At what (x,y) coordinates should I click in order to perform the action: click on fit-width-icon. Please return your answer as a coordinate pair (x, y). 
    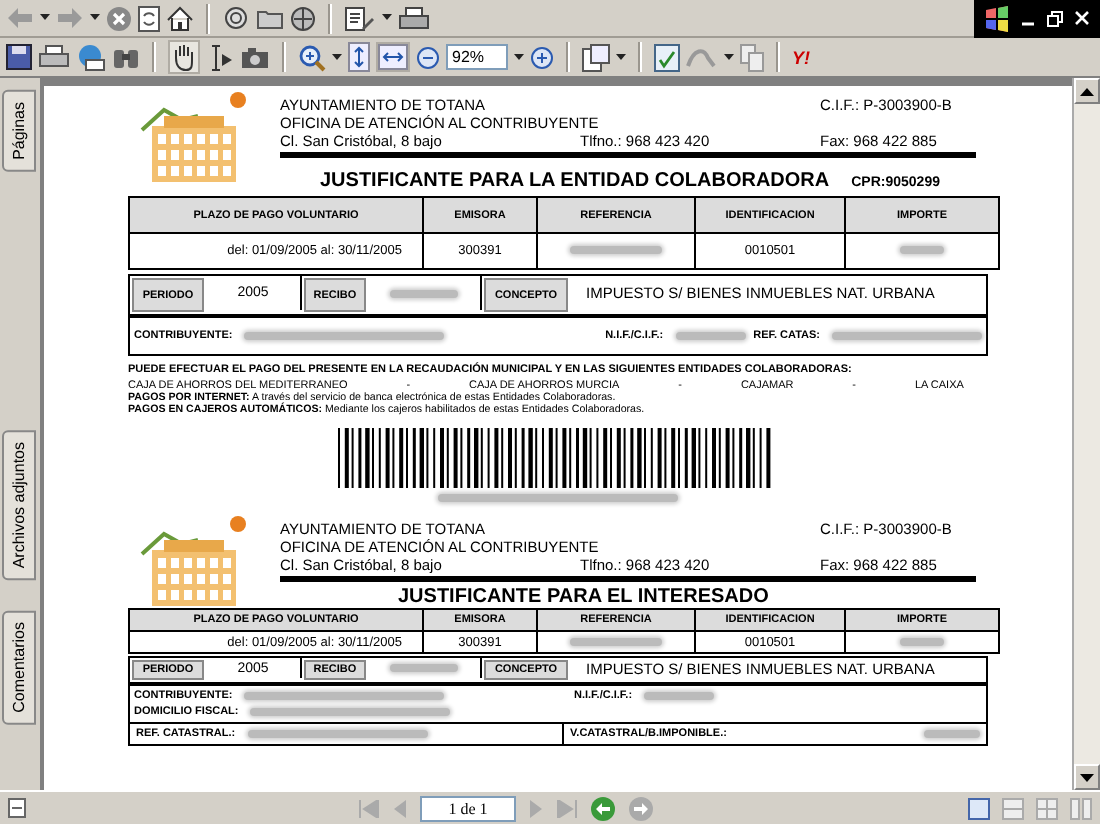
    Looking at the image, I should click on (393, 57).